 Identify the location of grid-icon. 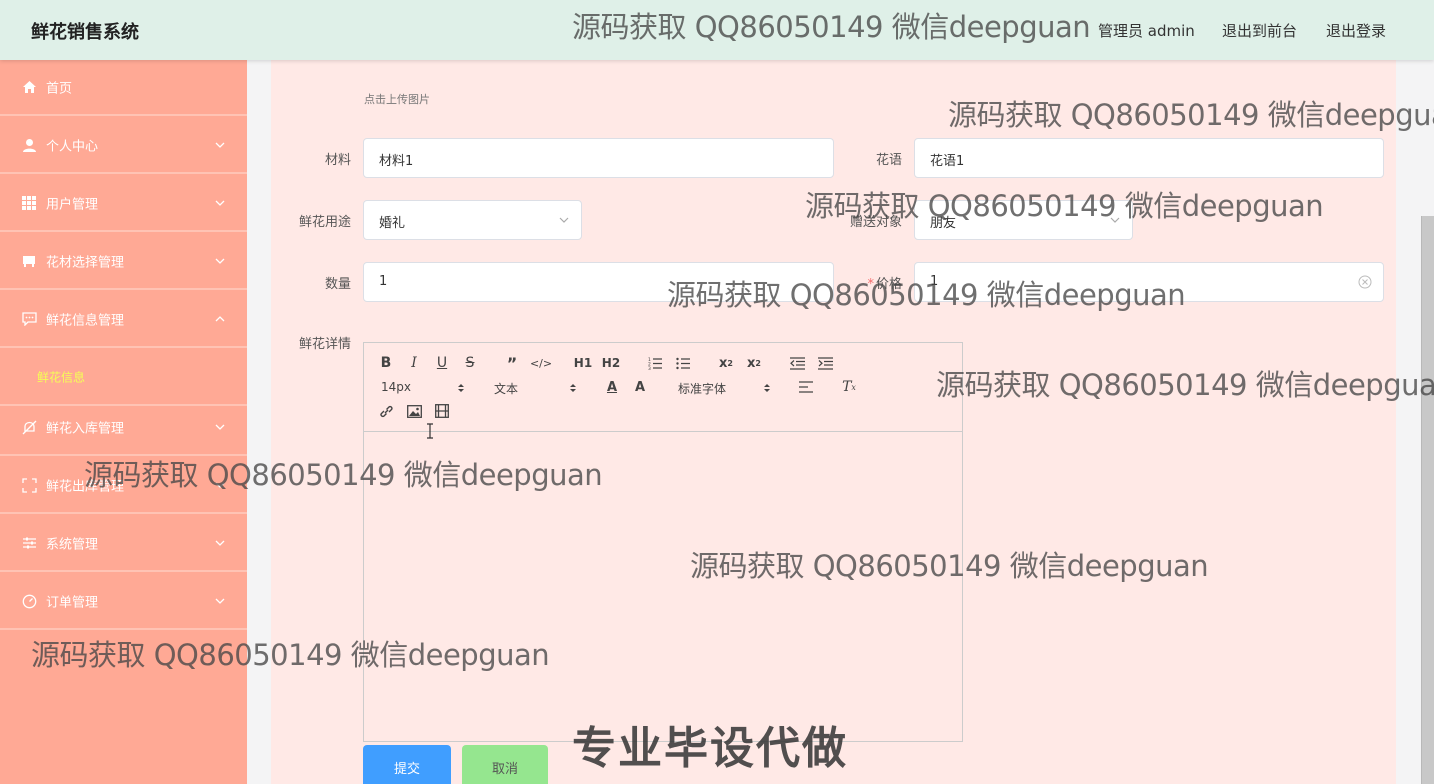
(29, 203).